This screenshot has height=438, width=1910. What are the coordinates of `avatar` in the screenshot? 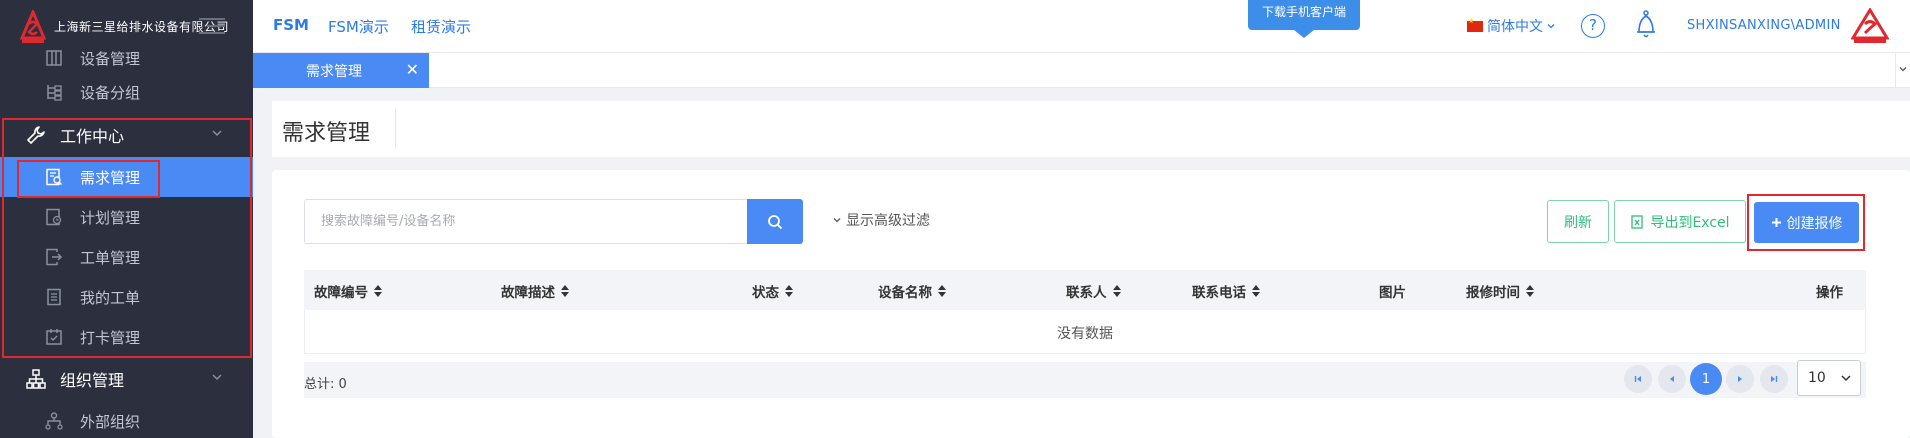 It's located at (1870, 26).